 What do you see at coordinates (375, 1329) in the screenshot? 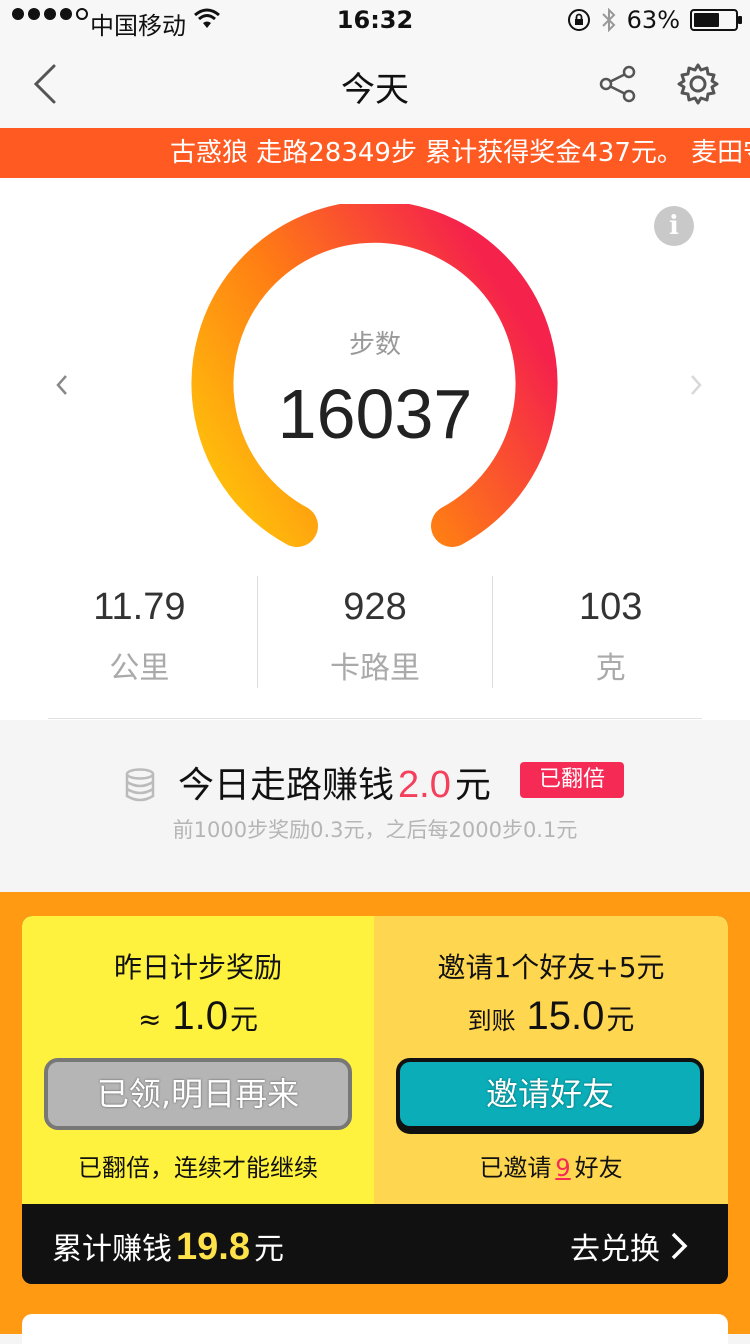
I see `next-card-peek` at bounding box center [375, 1329].